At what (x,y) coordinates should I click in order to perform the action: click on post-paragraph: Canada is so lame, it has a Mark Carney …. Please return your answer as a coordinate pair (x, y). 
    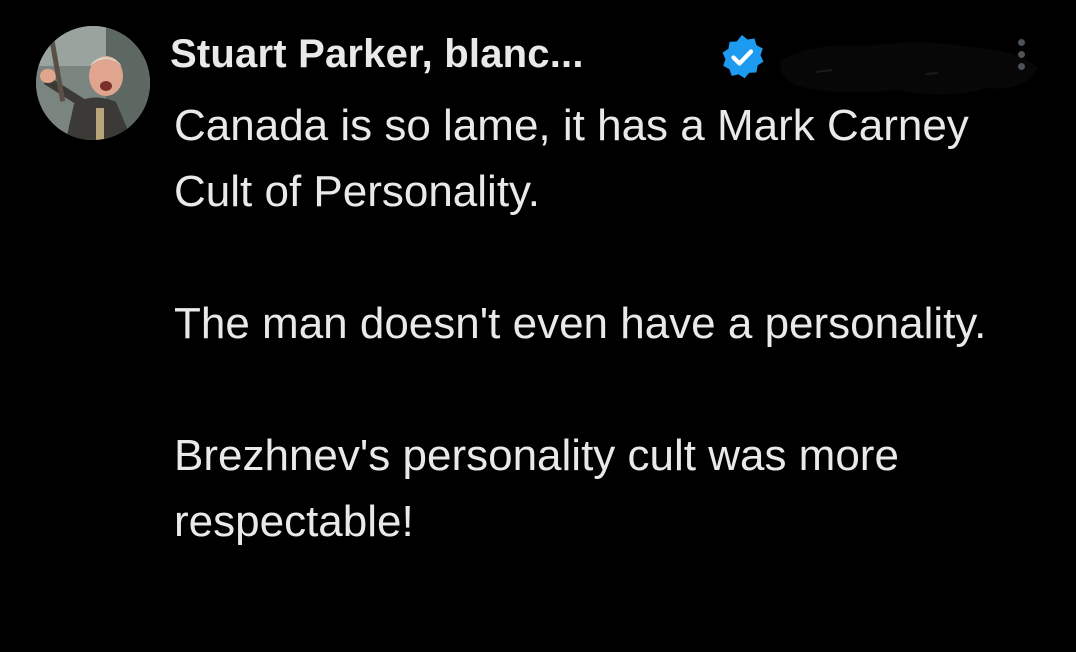
    Looking at the image, I should click on (571, 158).